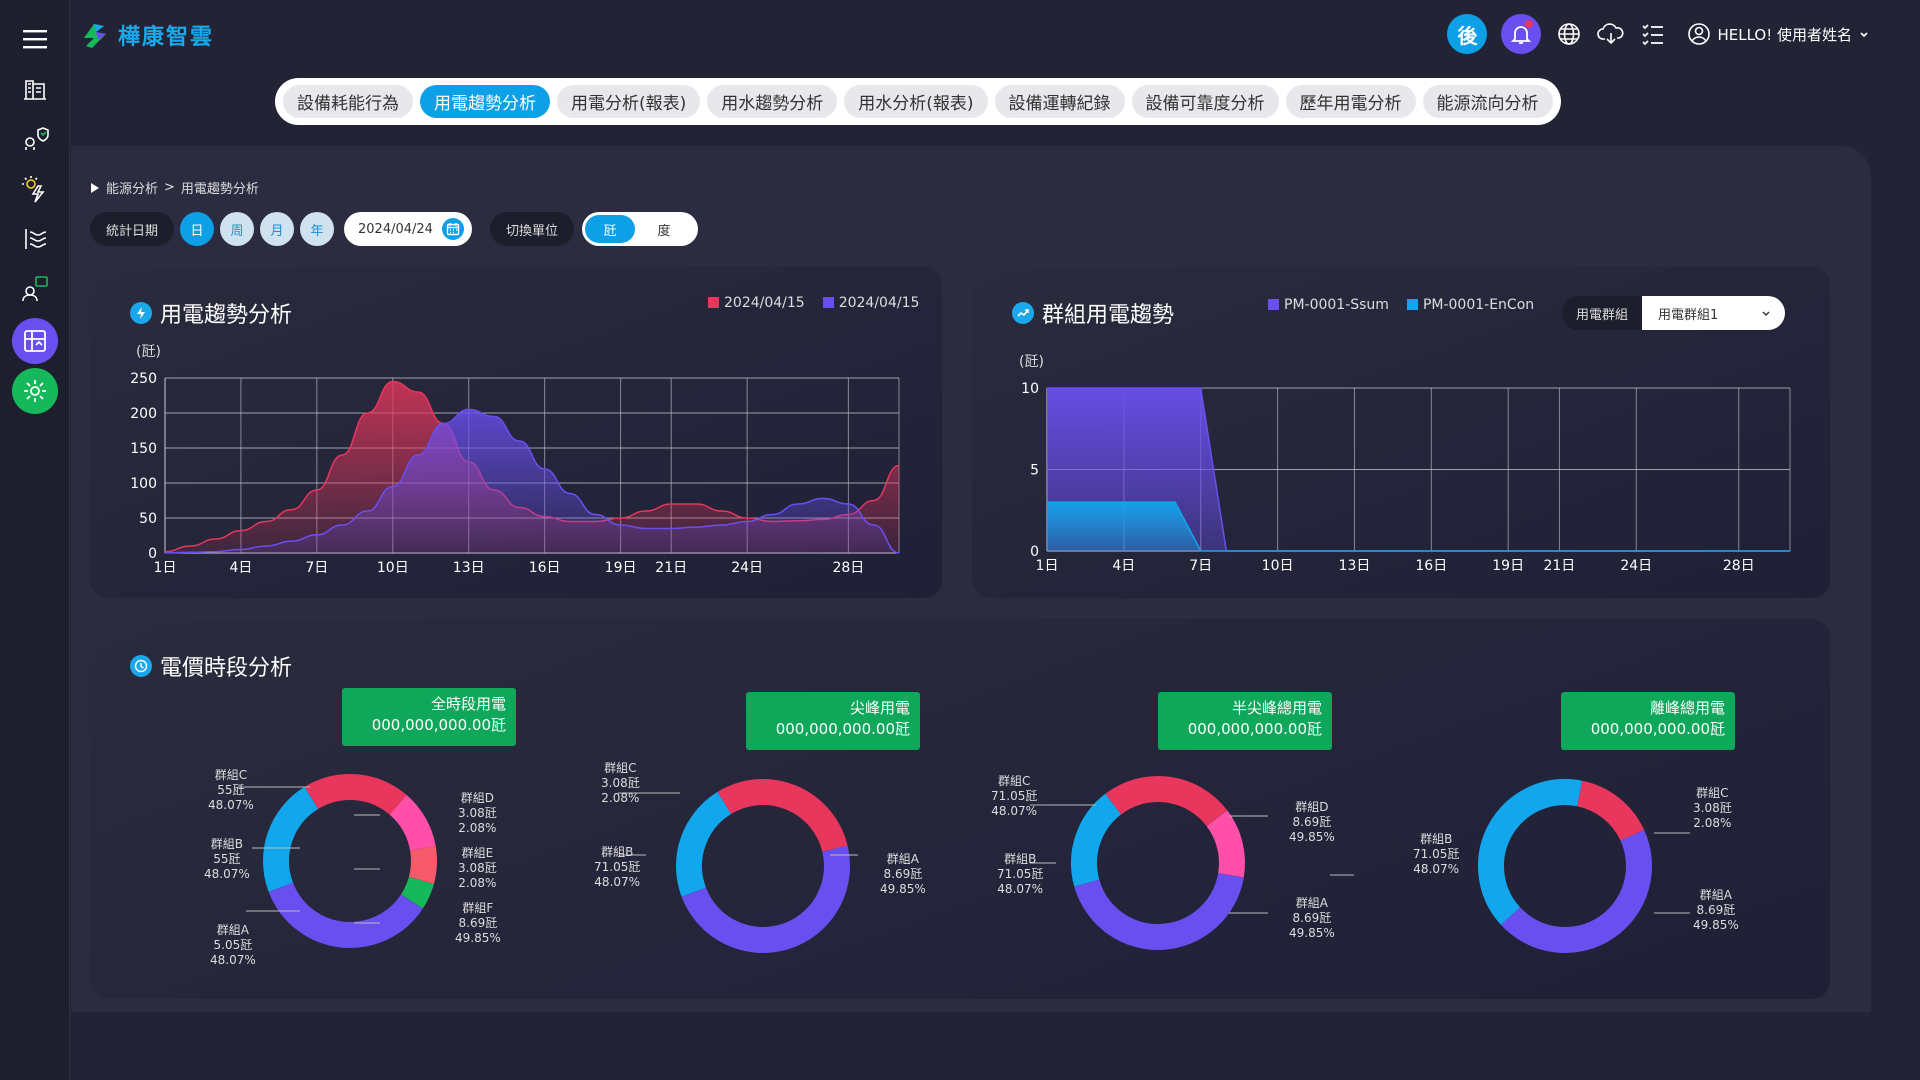 This screenshot has height=1080, width=1920. What do you see at coordinates (166, 37) in the screenshot?
I see `brand-name: 樺康智雲` at bounding box center [166, 37].